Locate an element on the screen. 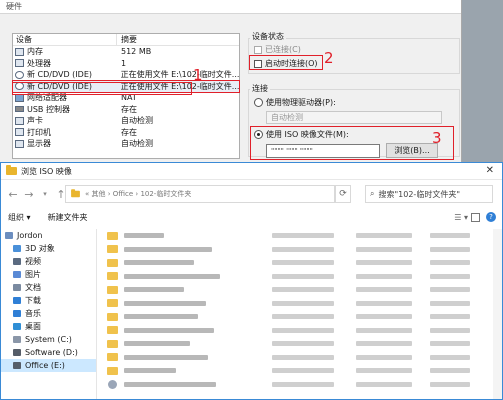 This screenshot has width=503, height=400. device-name-cell: 内存 is located at coordinates (65, 52).